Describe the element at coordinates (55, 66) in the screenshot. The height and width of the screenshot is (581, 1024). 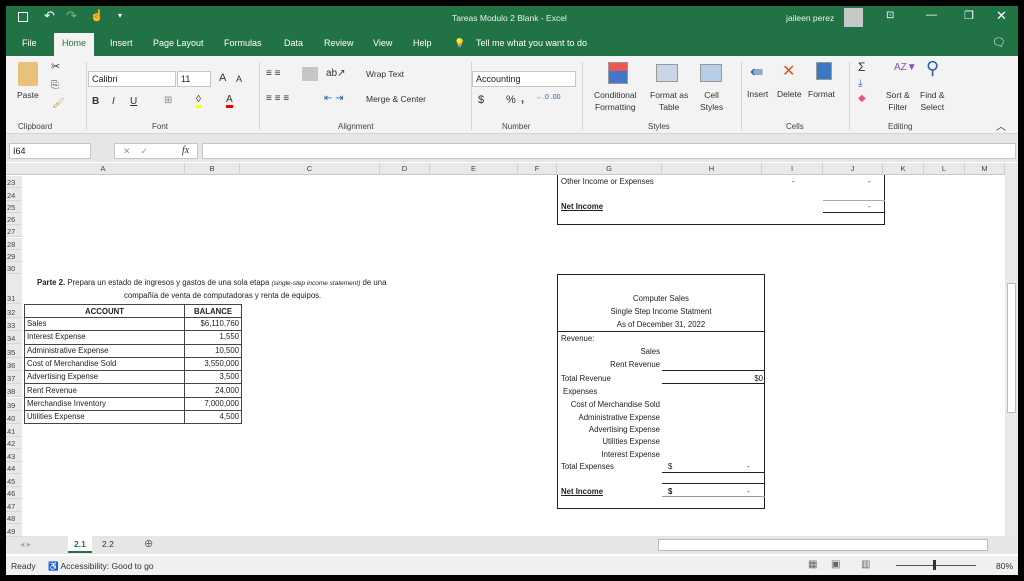
I see `cut-icon: ✂` at that location.